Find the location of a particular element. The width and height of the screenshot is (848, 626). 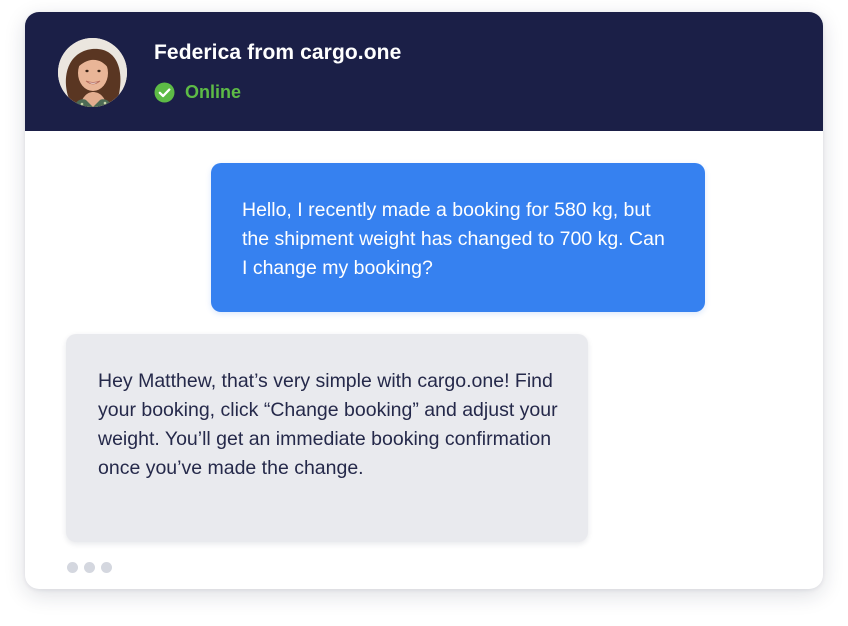

check-circle-icon is located at coordinates (164, 92).